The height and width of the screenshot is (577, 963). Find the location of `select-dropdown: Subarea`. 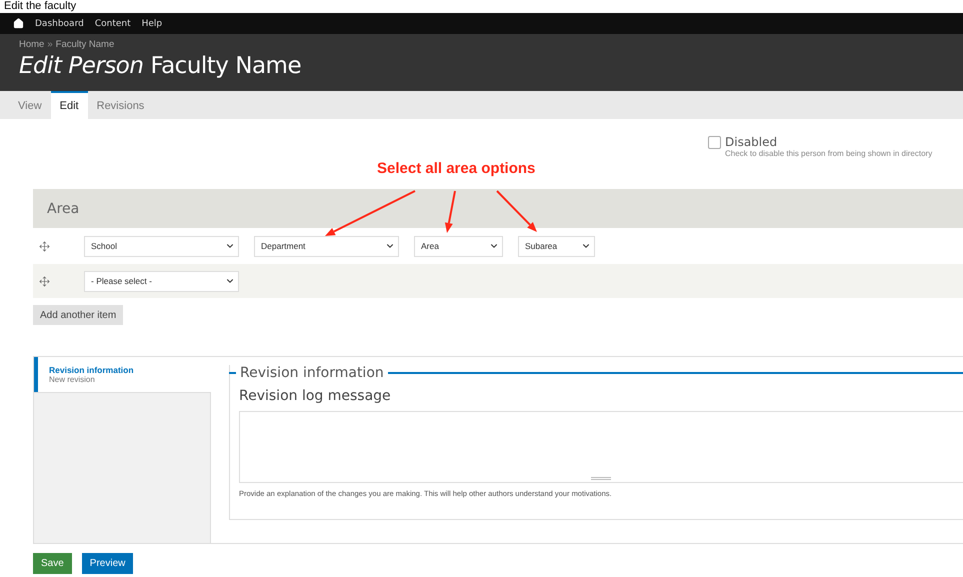

select-dropdown: Subarea is located at coordinates (556, 246).